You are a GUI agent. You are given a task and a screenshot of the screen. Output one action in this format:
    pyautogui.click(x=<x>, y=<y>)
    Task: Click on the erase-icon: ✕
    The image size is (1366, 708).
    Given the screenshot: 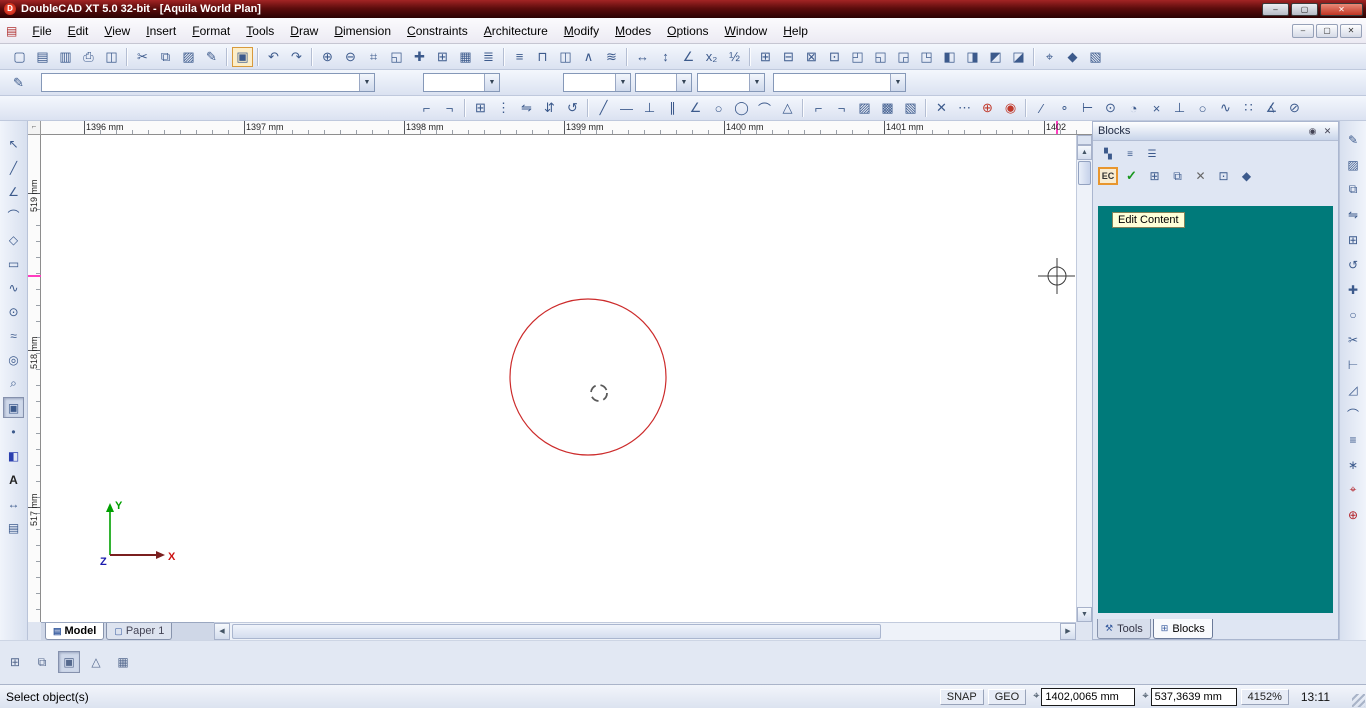 What is the action you would take?
    pyautogui.click(x=941, y=108)
    